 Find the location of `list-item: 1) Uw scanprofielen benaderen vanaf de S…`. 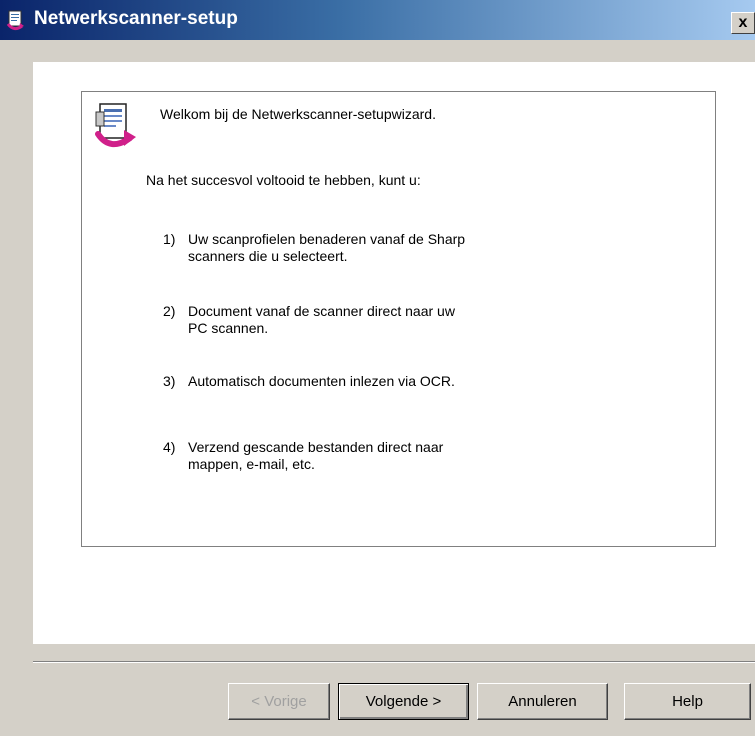

list-item: 1) Uw scanprofielen benaderen vanaf de S… is located at coordinates (314, 248).